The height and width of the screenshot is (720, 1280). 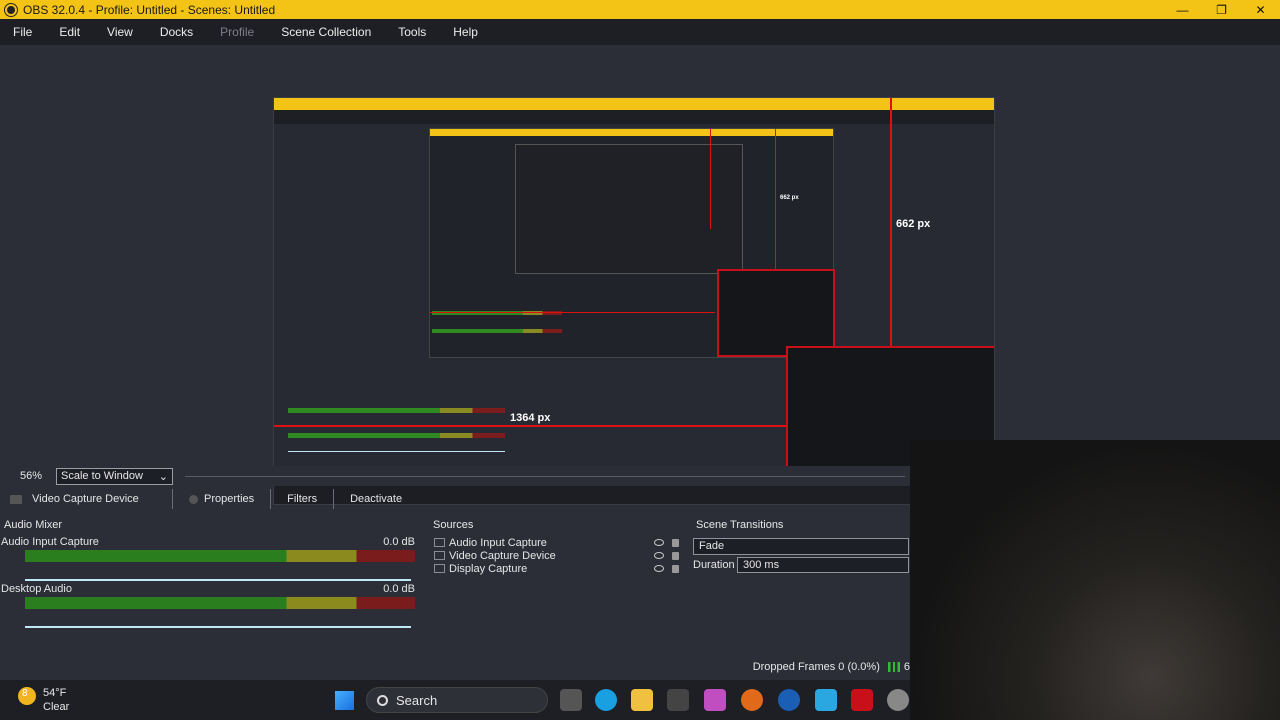 What do you see at coordinates (559, 568) in the screenshot?
I see `source-item: Display Capture` at bounding box center [559, 568].